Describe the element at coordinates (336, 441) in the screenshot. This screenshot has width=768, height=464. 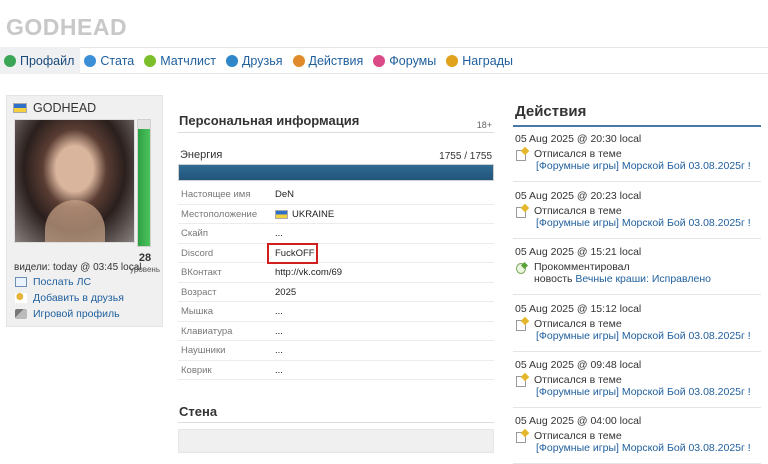
I see `wall-input` at that location.